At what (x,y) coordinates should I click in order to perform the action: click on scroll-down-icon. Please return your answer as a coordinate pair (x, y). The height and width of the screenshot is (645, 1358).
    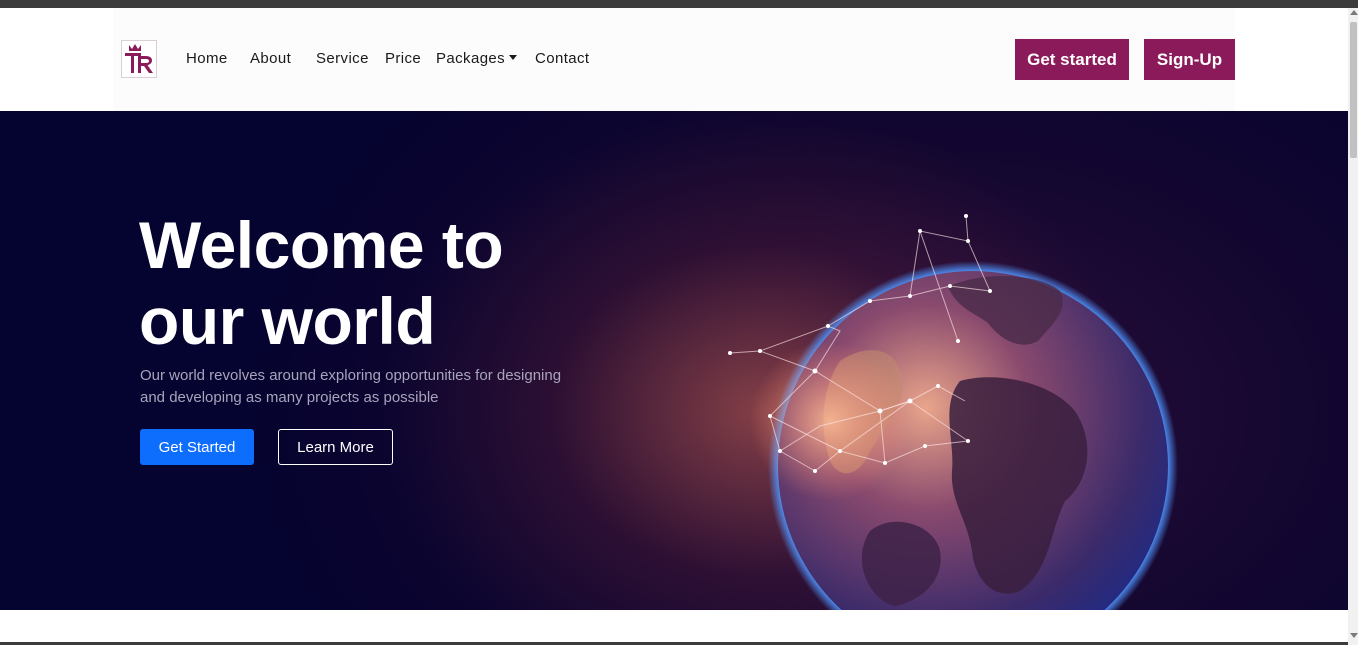
    Looking at the image, I should click on (1354, 635).